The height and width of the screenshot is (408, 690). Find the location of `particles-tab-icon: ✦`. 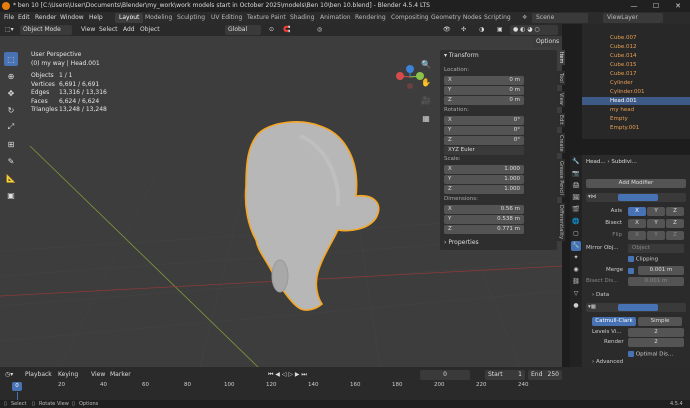

particles-tab-icon: ✦ is located at coordinates (576, 258).